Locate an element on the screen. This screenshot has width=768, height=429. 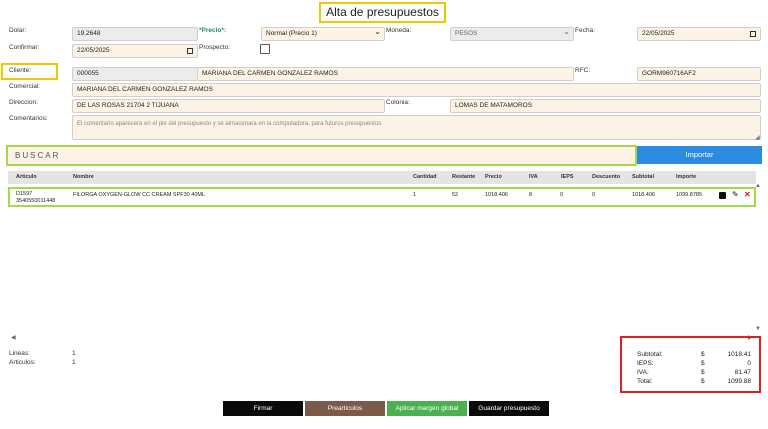
lineas-label: Lineas: is located at coordinates (19, 353).